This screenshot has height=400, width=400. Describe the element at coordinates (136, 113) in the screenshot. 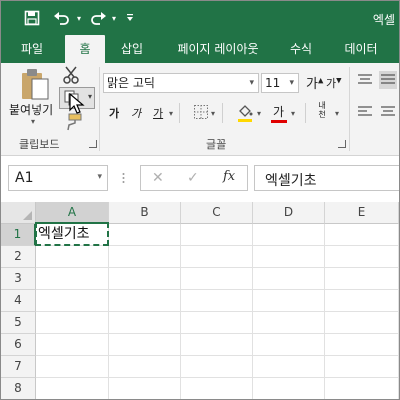

I see `italic-button: 가` at that location.